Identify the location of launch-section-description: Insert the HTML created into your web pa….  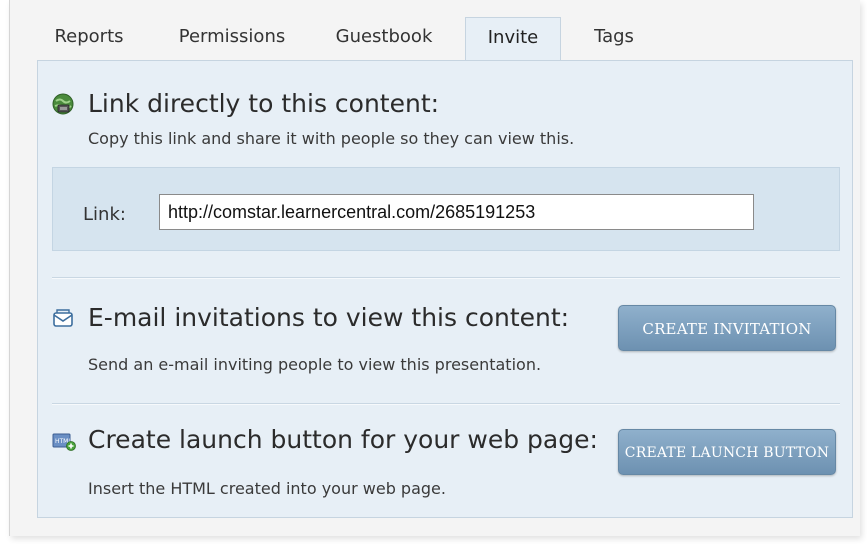
(267, 488).